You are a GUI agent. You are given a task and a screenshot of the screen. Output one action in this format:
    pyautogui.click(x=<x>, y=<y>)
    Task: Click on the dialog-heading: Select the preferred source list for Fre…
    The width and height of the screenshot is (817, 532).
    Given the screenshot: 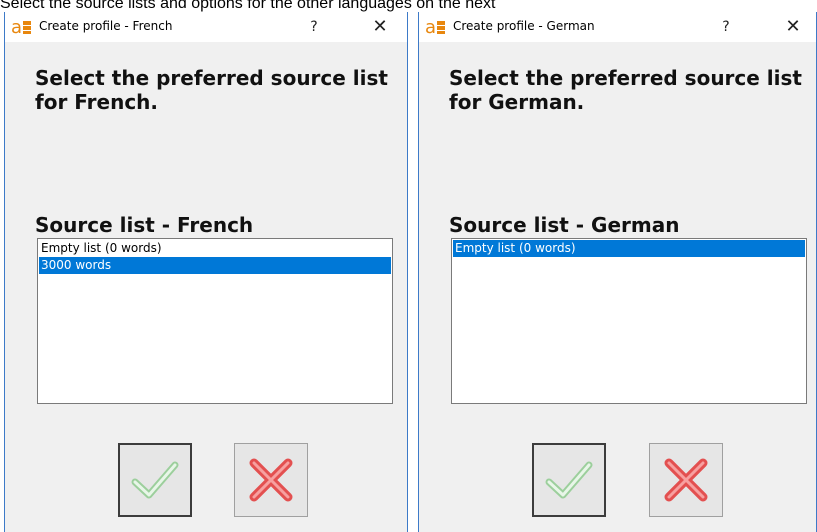 What is the action you would take?
    pyautogui.click(x=211, y=90)
    